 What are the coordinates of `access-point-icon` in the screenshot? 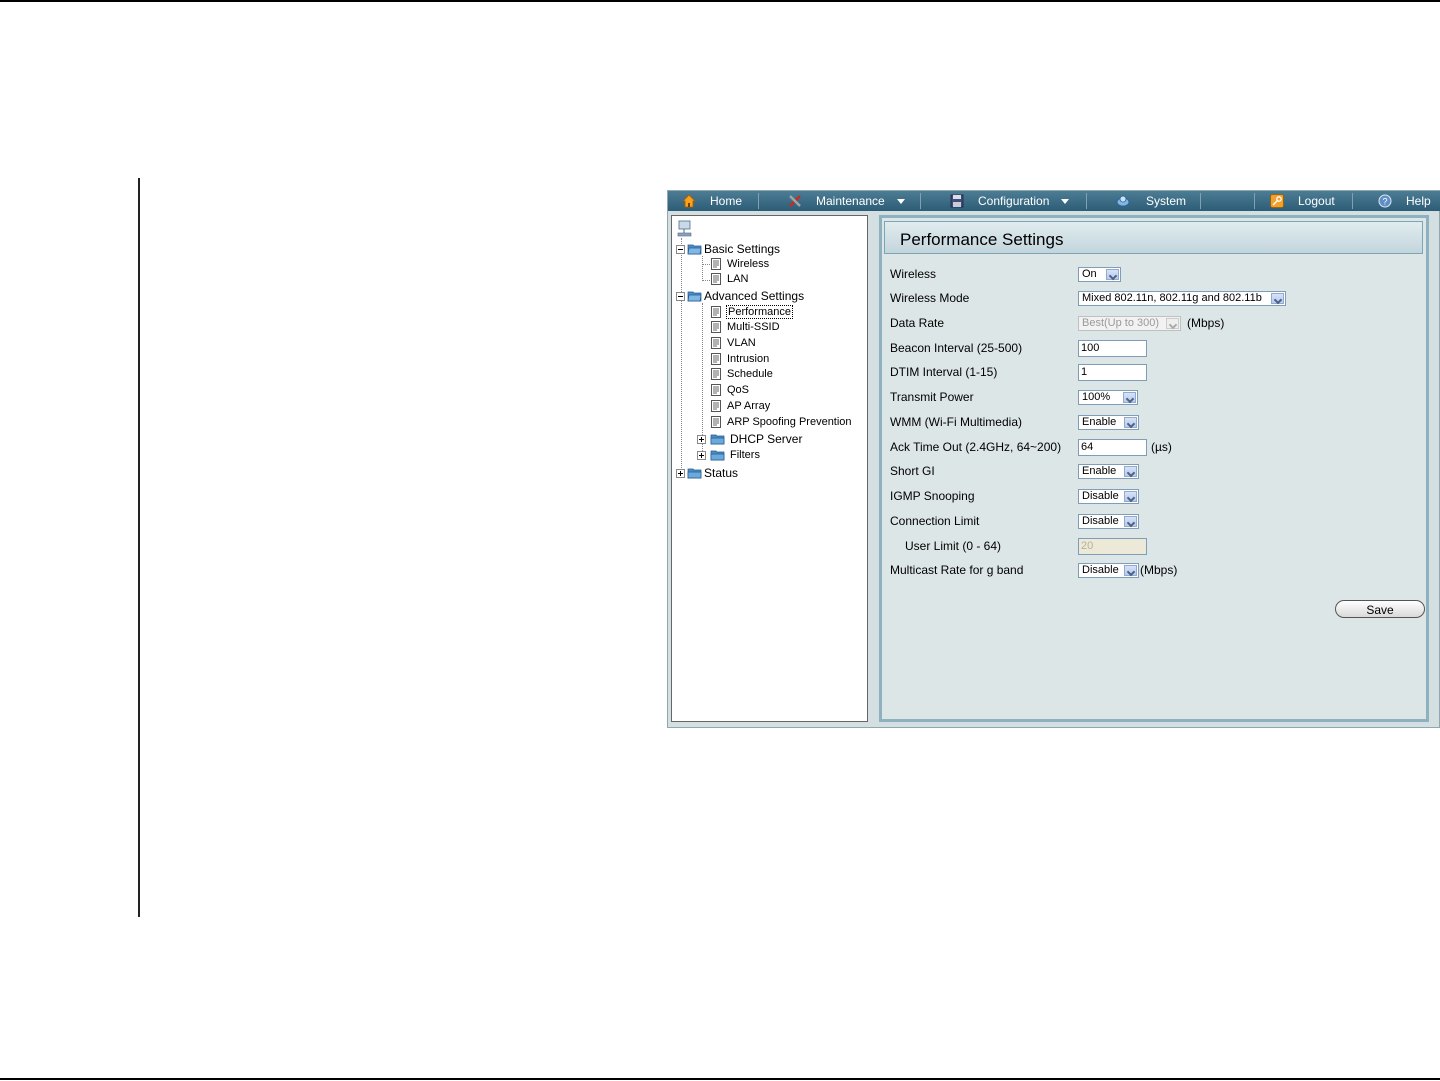 It's located at (684, 228).